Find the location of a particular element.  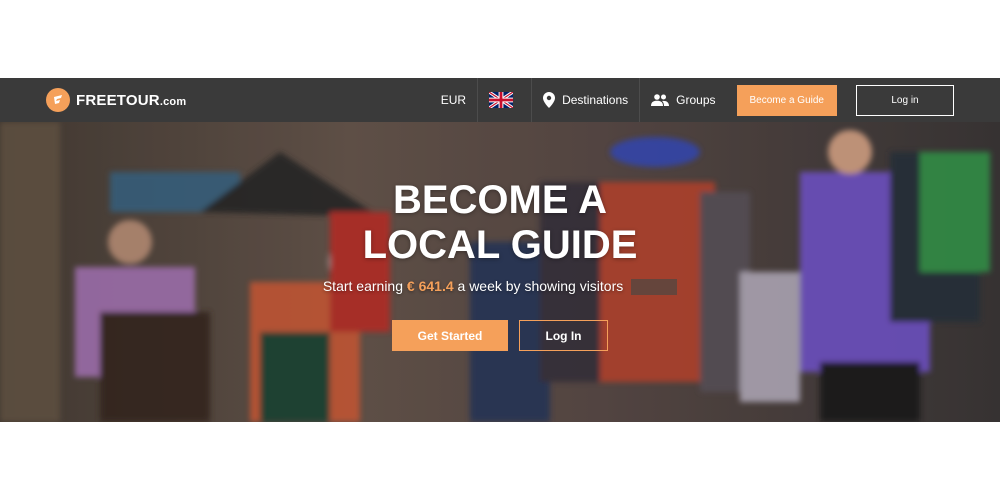

currency-selector: EUR is located at coordinates (453, 100).